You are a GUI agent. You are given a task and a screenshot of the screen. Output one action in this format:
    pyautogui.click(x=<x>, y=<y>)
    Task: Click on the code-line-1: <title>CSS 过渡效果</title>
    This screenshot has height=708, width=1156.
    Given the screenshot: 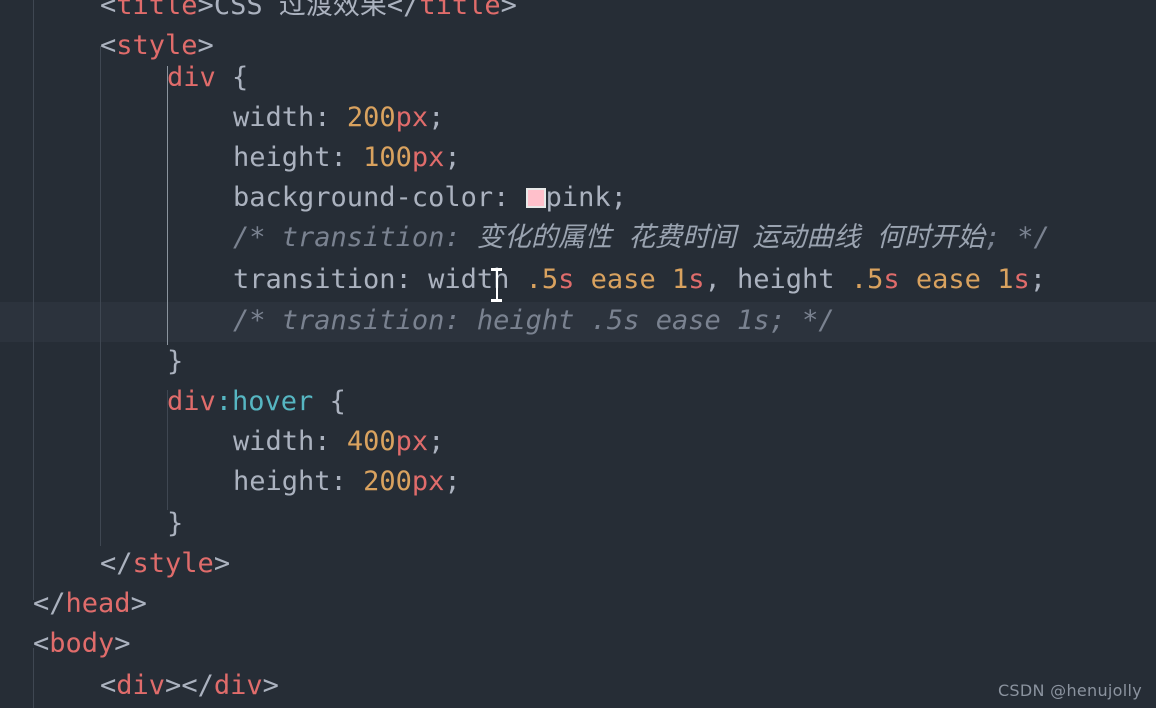 What is the action you would take?
    pyautogui.click(x=578, y=13)
    